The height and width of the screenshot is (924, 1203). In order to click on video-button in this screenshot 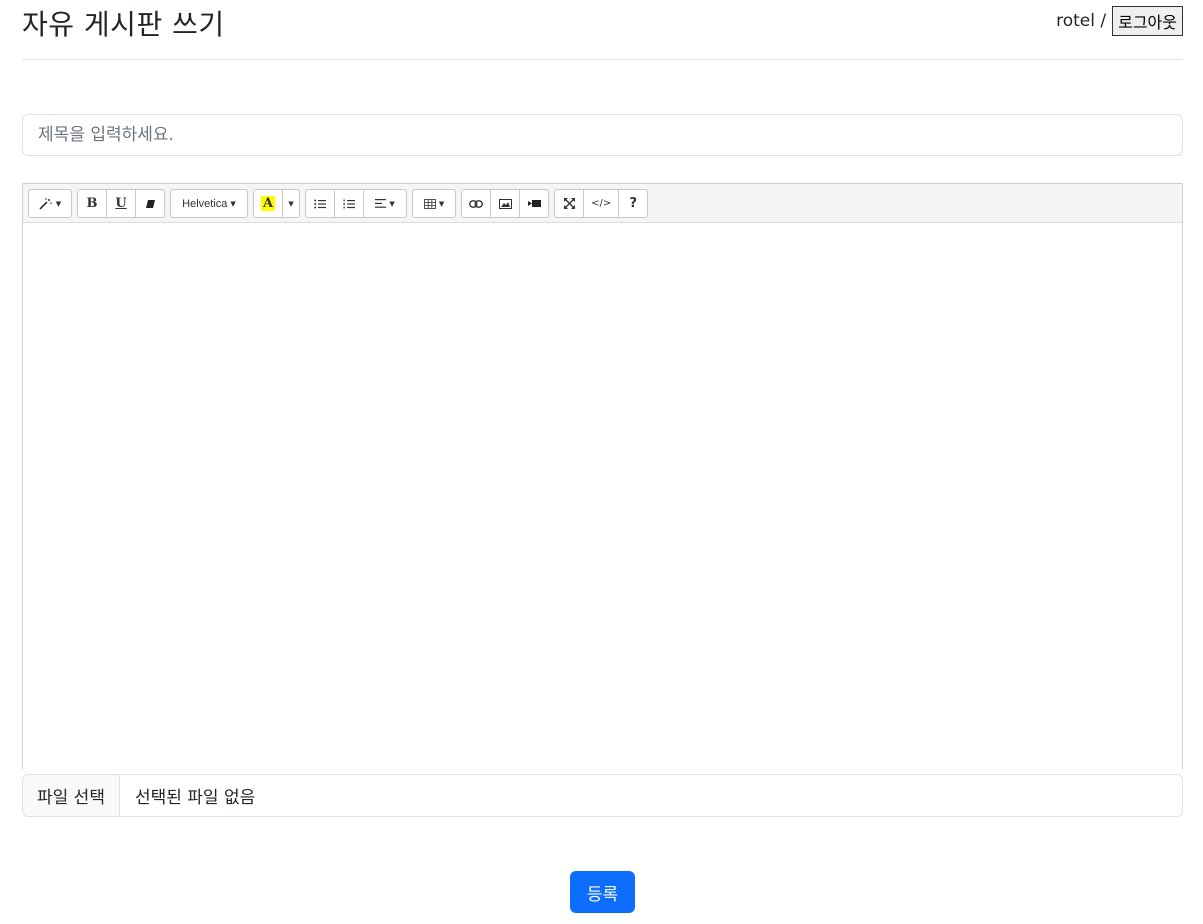, I will do `click(534, 203)`.